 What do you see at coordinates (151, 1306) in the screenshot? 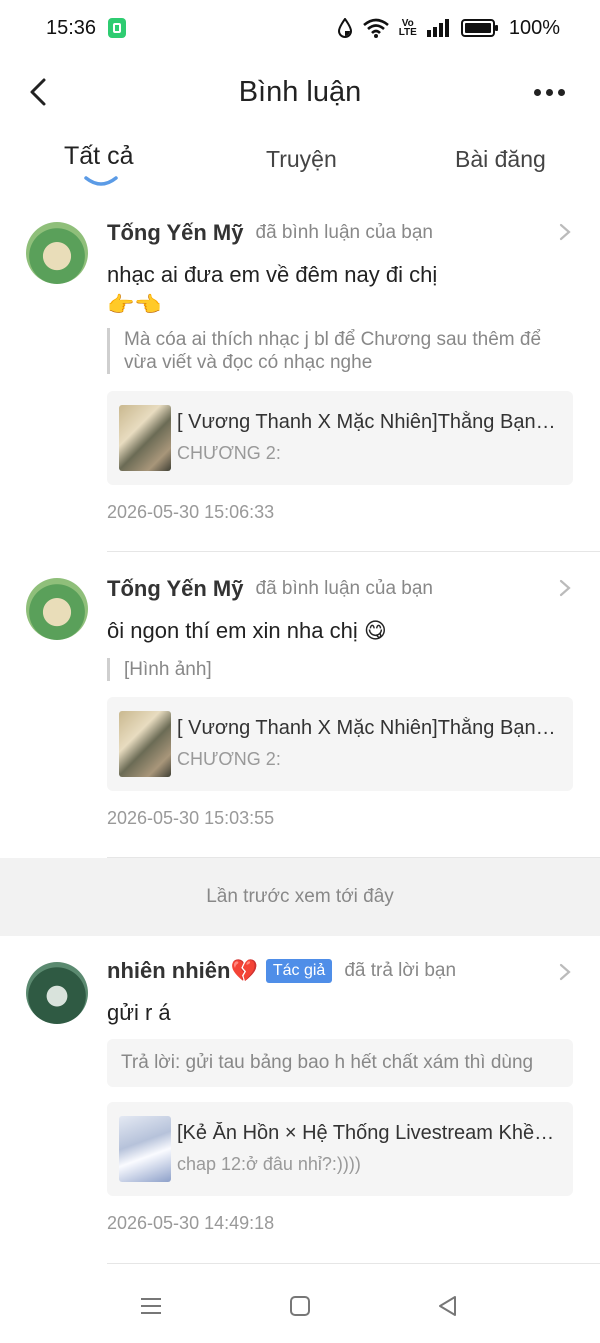
I see `menu-icon` at bounding box center [151, 1306].